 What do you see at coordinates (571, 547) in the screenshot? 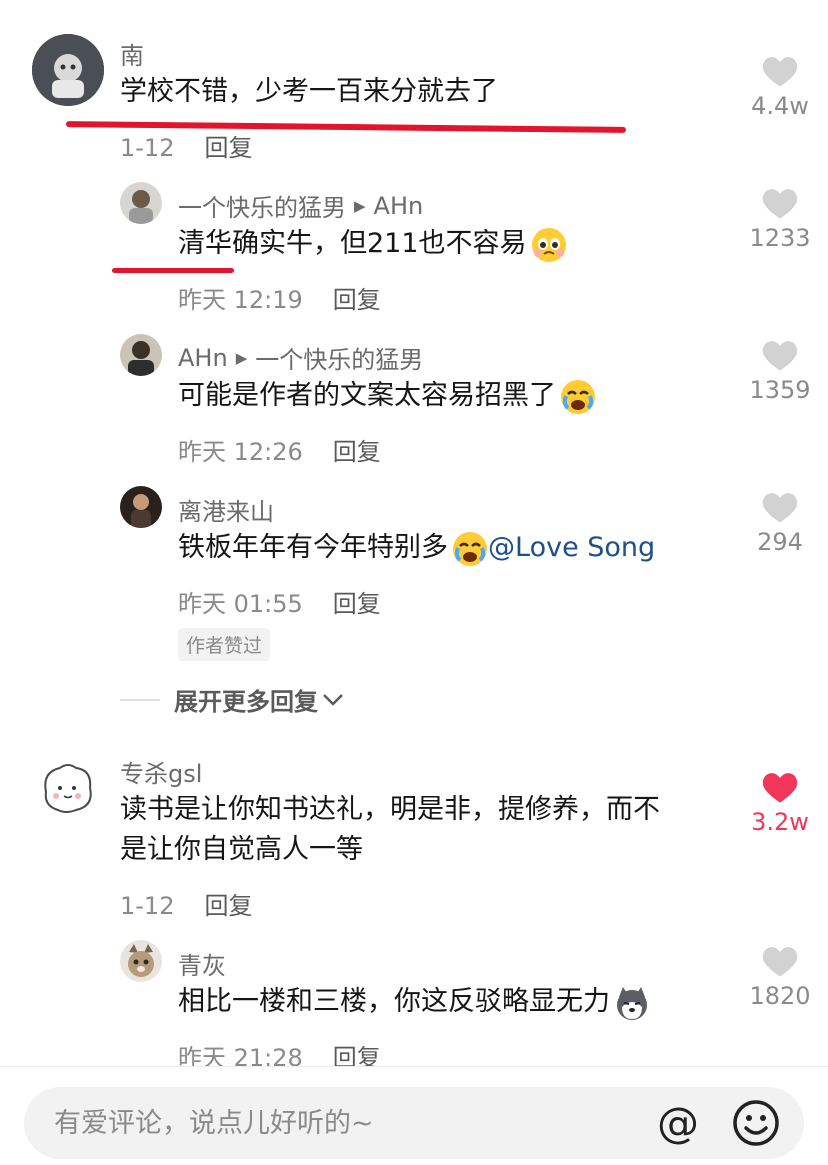
I see `user-mention-link: @Love Song` at bounding box center [571, 547].